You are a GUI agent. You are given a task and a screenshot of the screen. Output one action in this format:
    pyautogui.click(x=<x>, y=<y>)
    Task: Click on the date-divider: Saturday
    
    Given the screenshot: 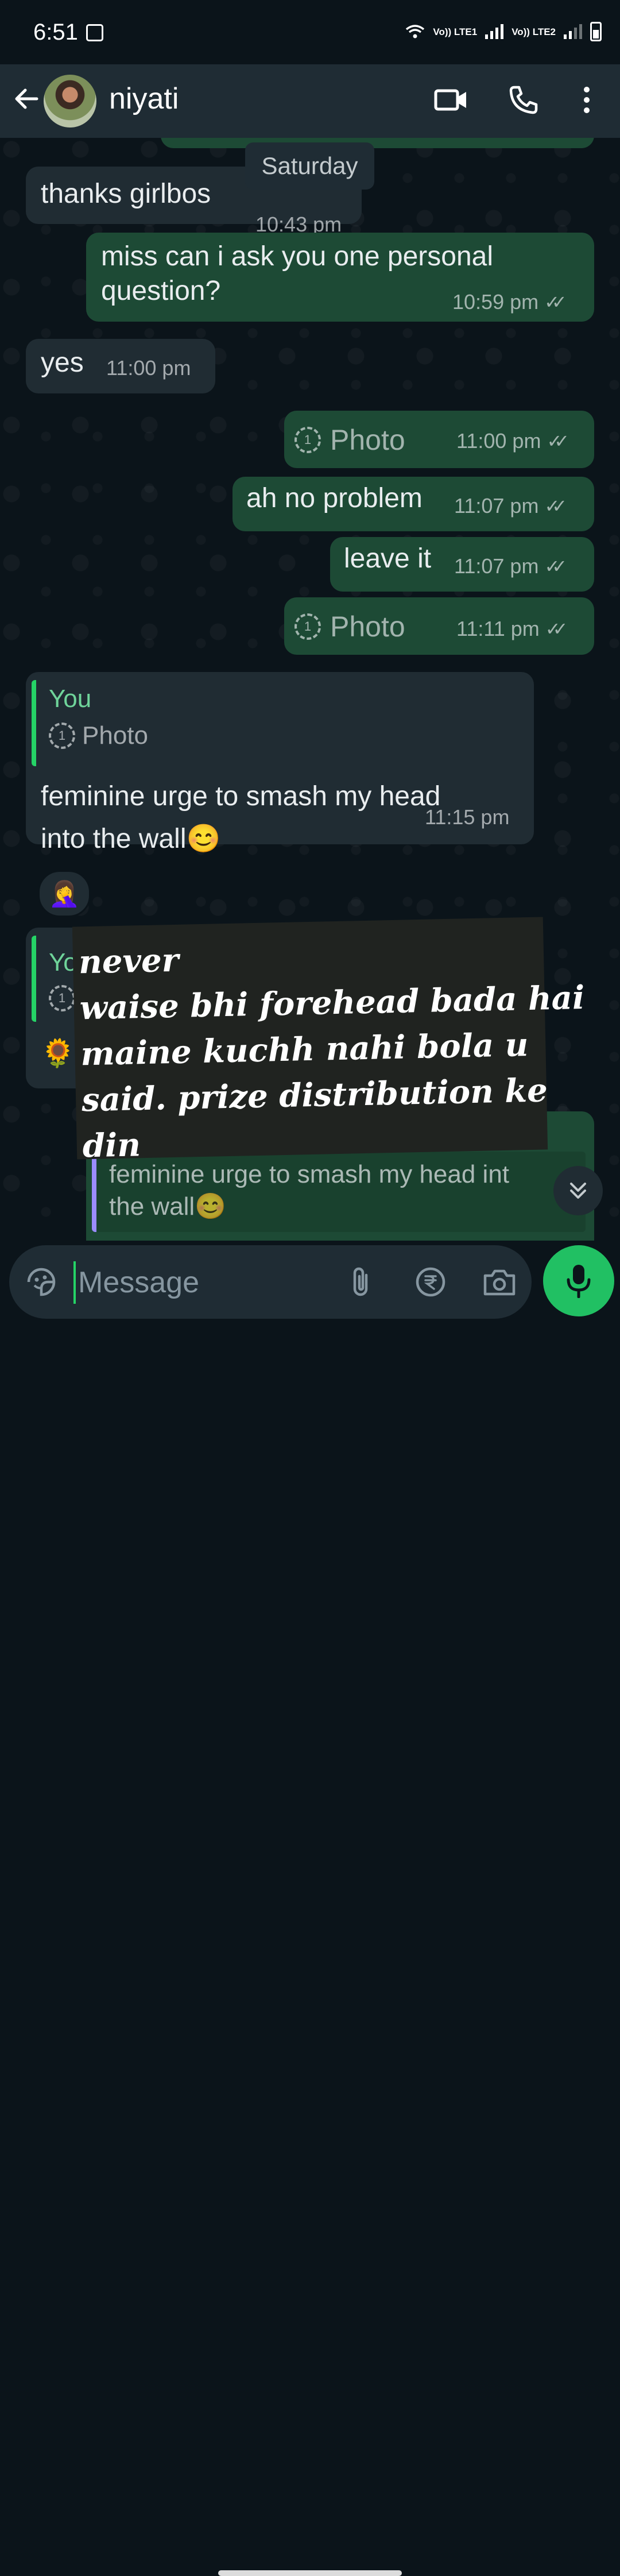 What is the action you would take?
    pyautogui.click(x=309, y=166)
    